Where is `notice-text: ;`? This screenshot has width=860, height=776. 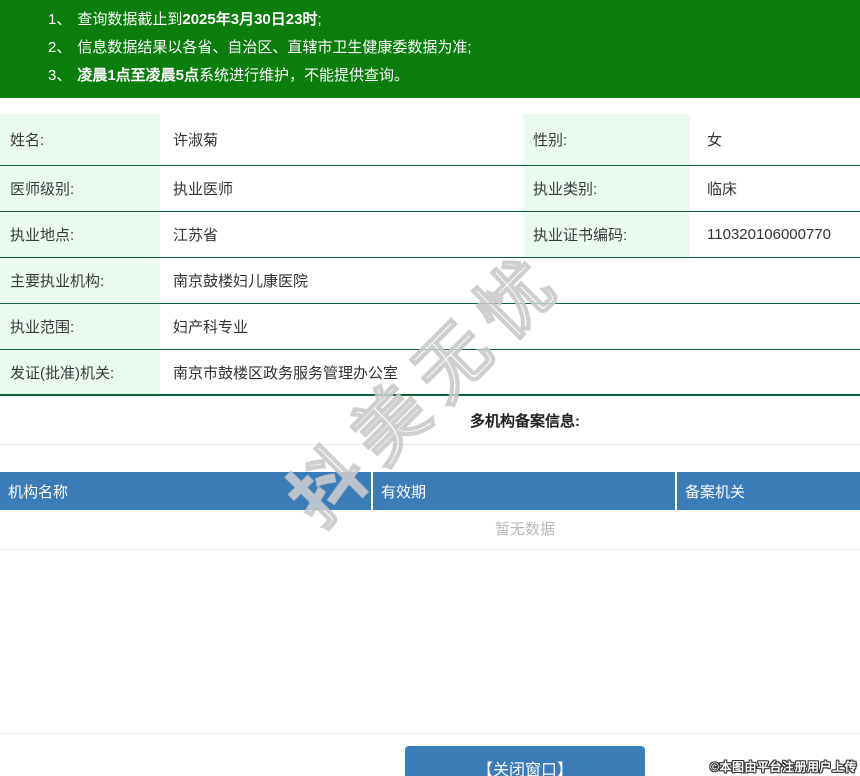
notice-text: ; is located at coordinates (319, 19).